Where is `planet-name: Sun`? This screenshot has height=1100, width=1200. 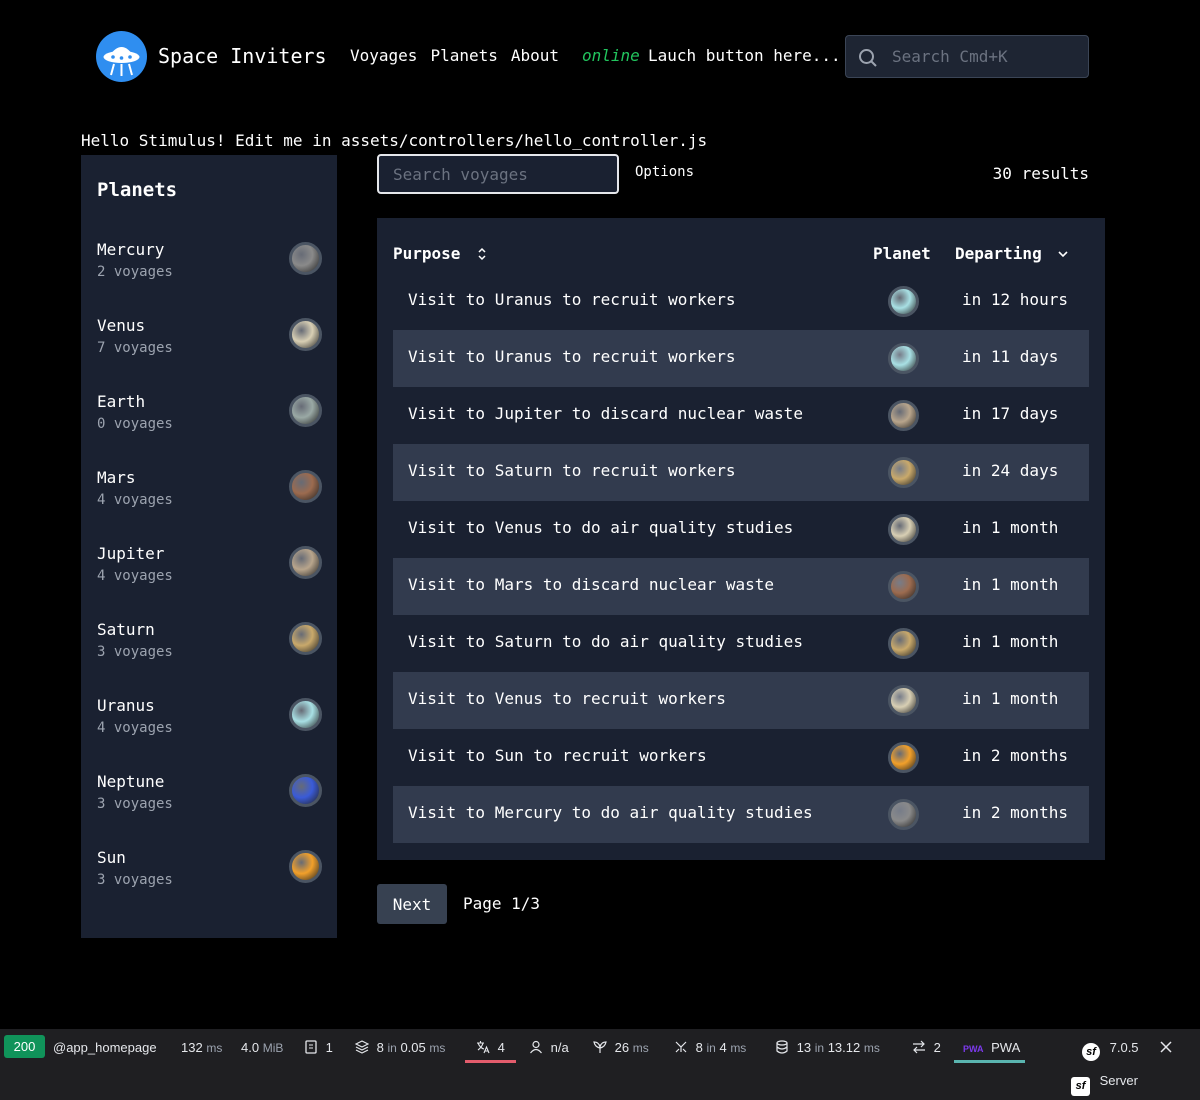 planet-name: Sun is located at coordinates (111, 857).